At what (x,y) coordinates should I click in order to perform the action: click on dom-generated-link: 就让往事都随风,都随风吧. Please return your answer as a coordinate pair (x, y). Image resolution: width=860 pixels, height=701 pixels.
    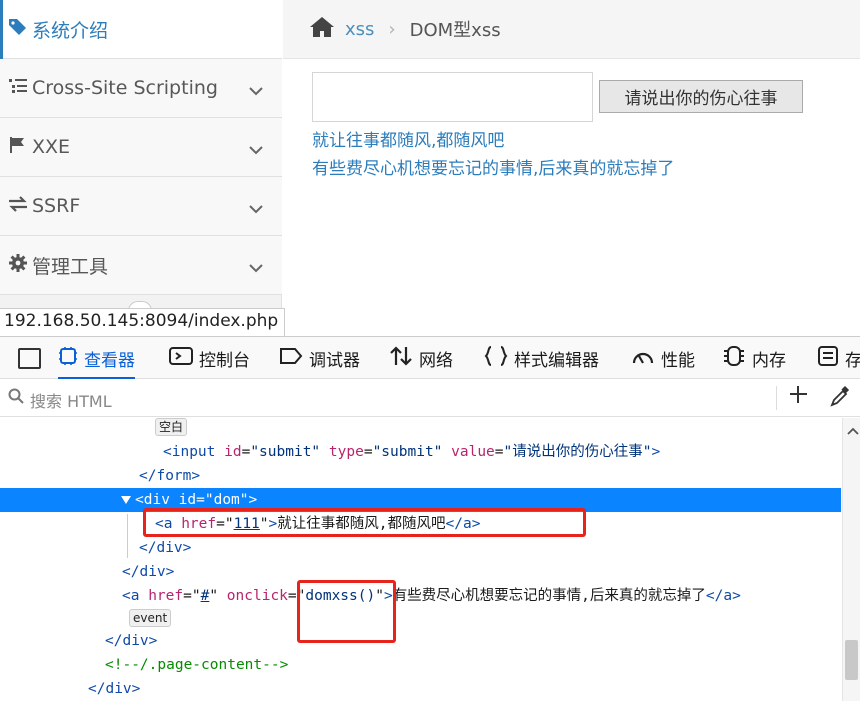
    Looking at the image, I should click on (408, 138).